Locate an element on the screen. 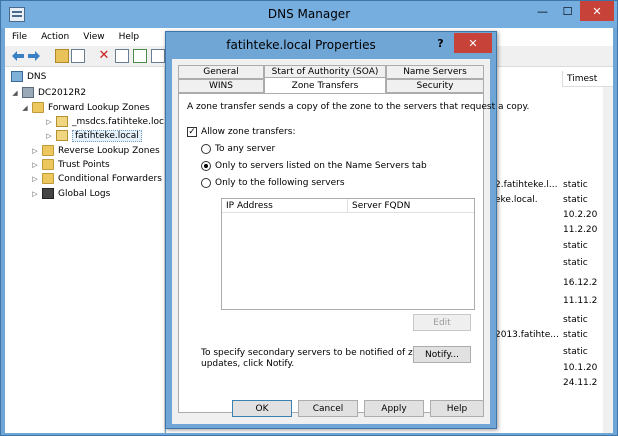  vertical-scrollbar is located at coordinates (608, 260).